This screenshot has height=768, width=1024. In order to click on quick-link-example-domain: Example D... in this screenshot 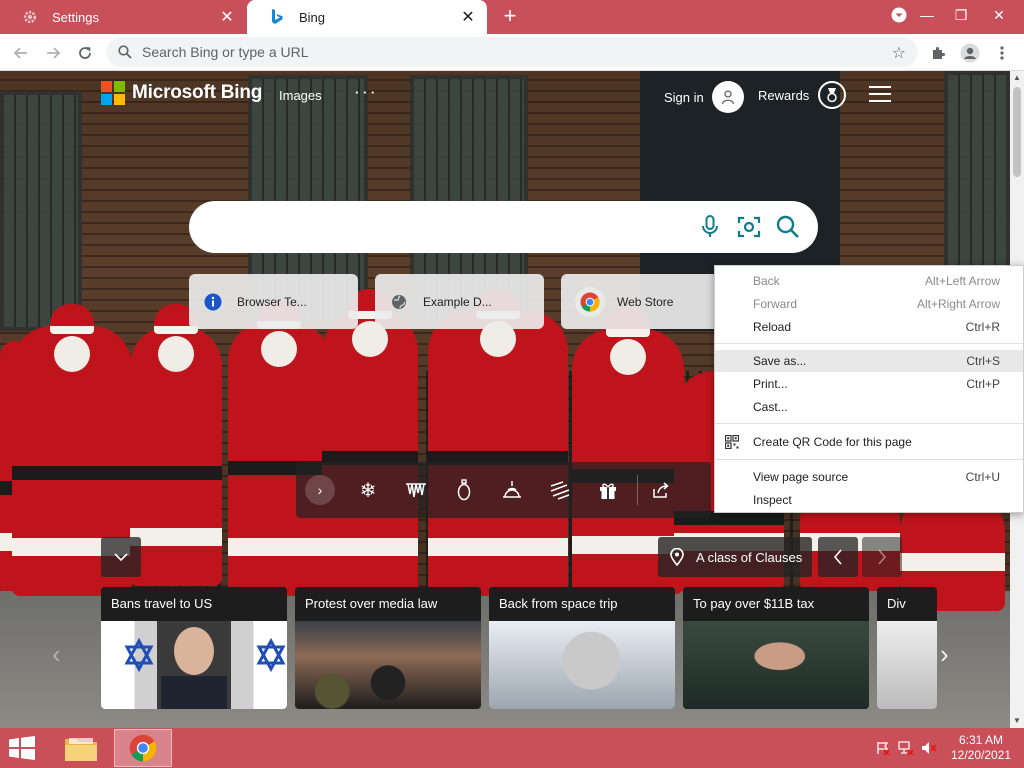, I will do `click(459, 301)`.